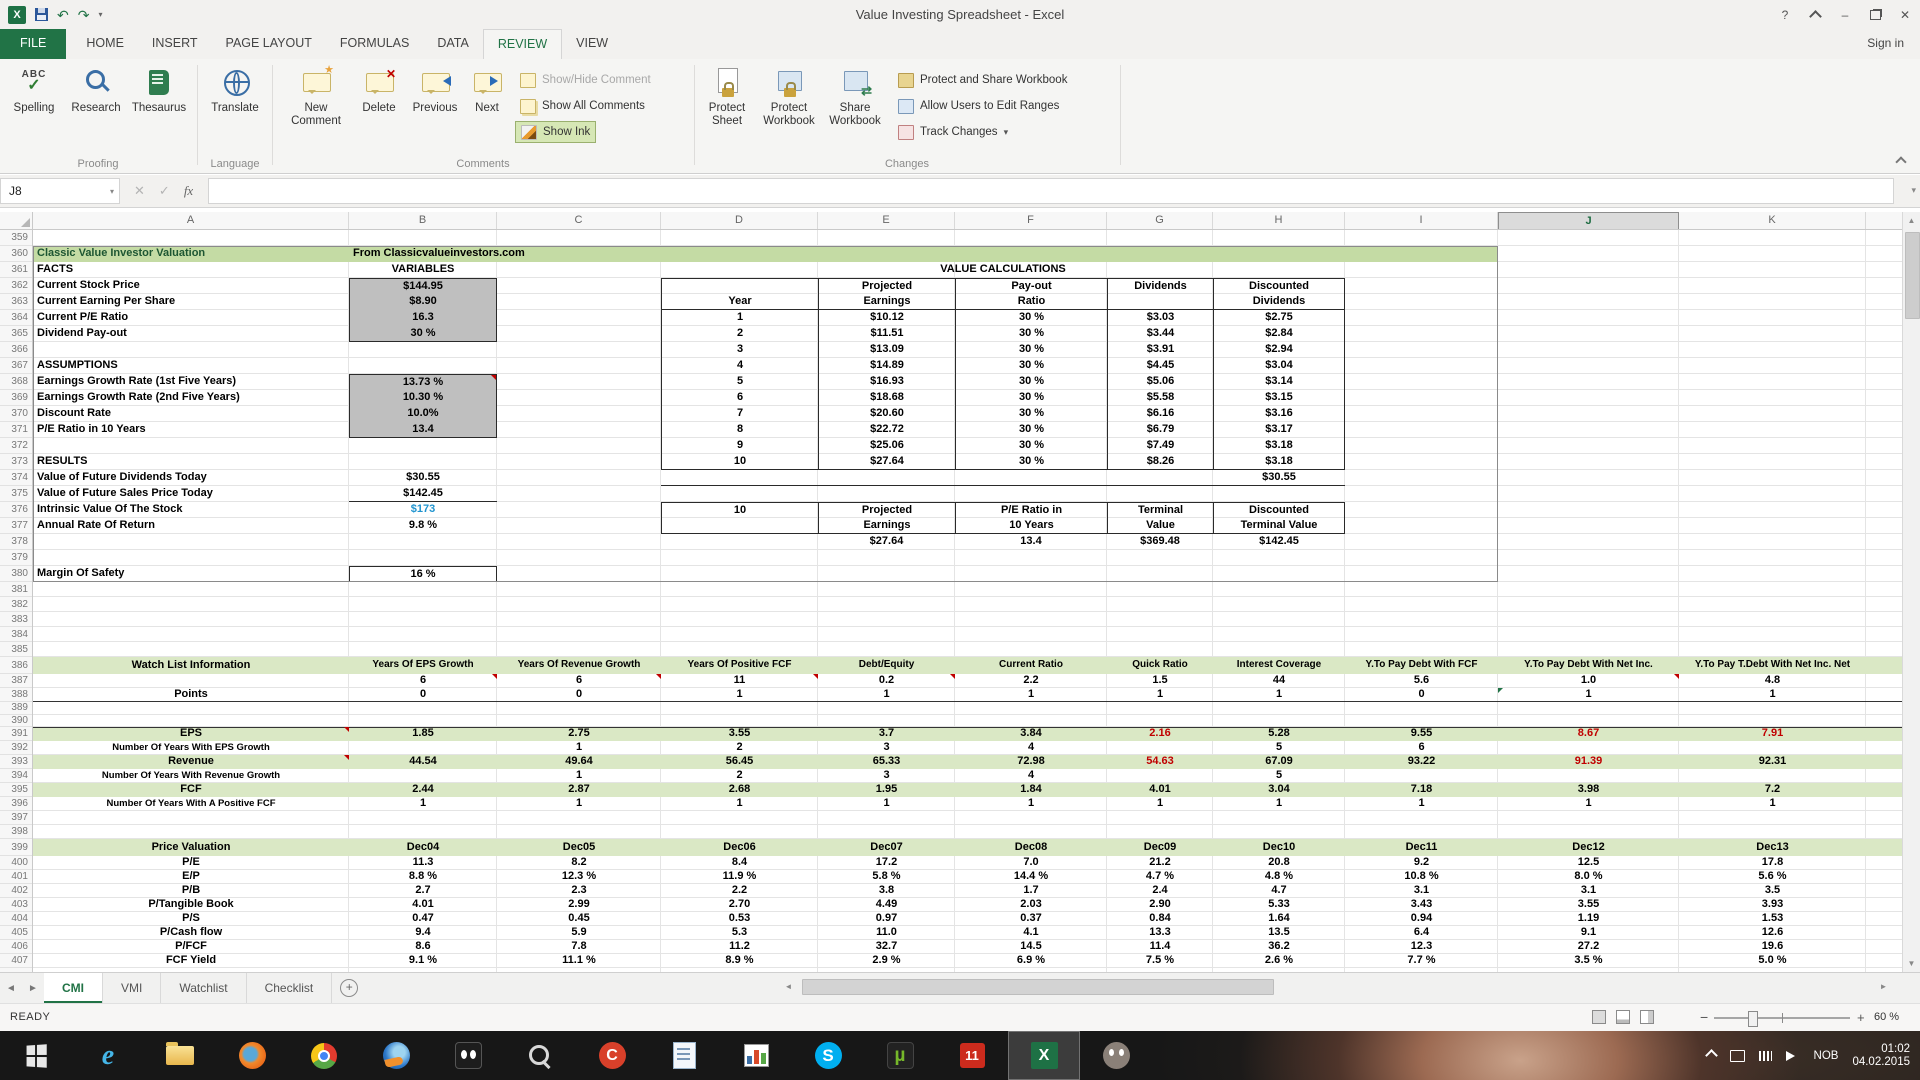 This screenshot has width=1920, height=1080. Describe the element at coordinates (739, 478) in the screenshot. I see `cell-D374` at that location.